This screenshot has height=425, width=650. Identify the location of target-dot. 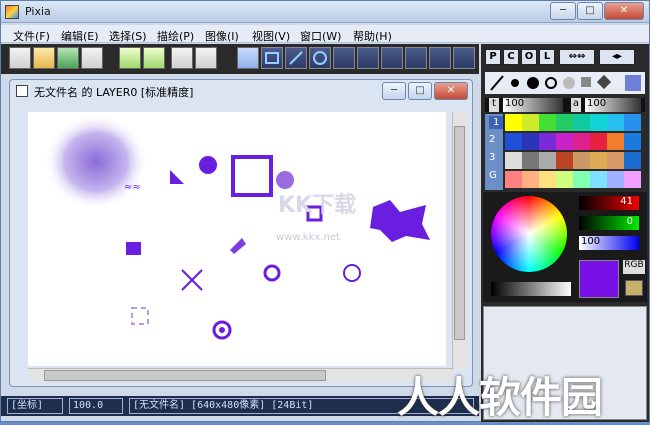
(222, 330).